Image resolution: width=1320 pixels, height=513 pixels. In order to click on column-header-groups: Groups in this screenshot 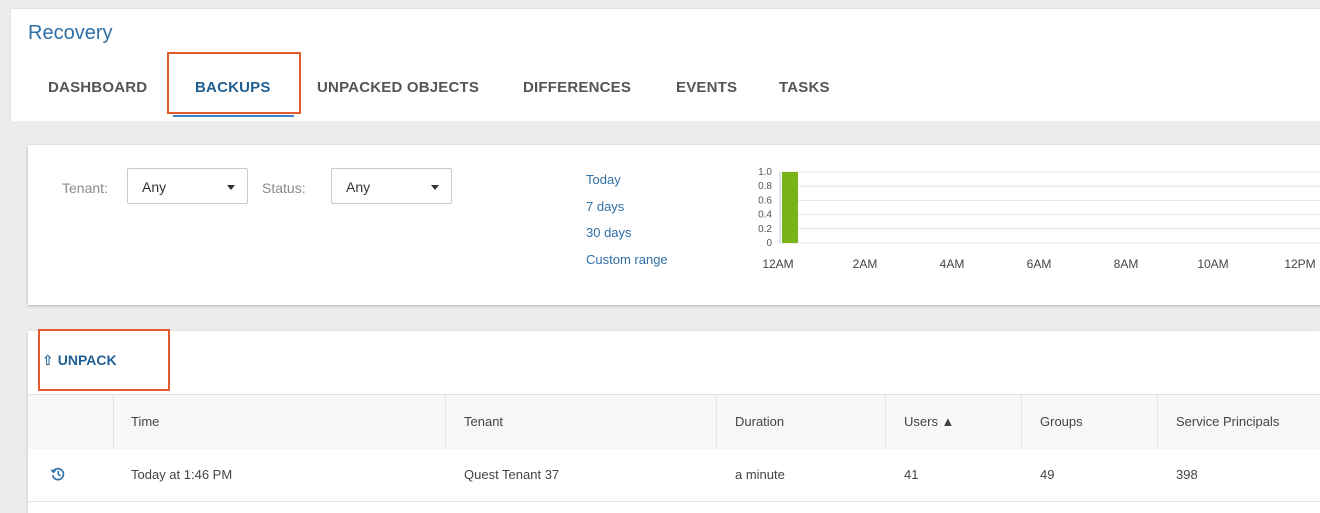, I will do `click(1061, 421)`.